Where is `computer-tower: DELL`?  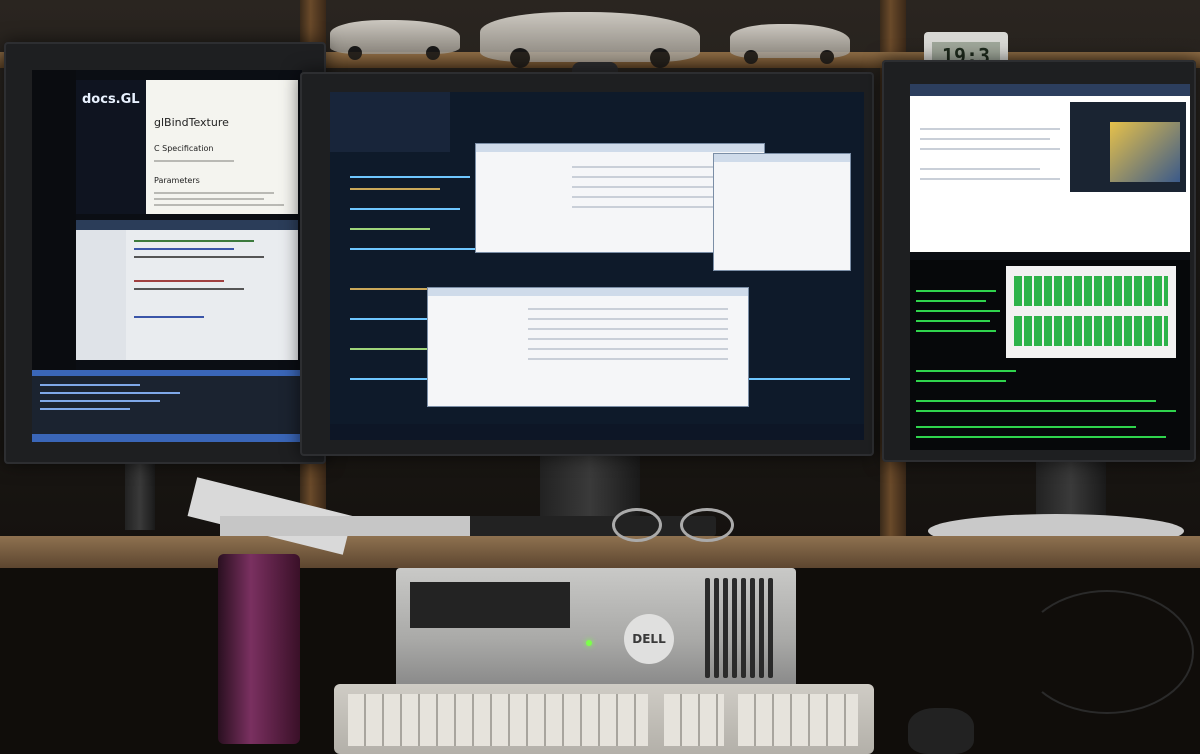 computer-tower: DELL is located at coordinates (596, 628).